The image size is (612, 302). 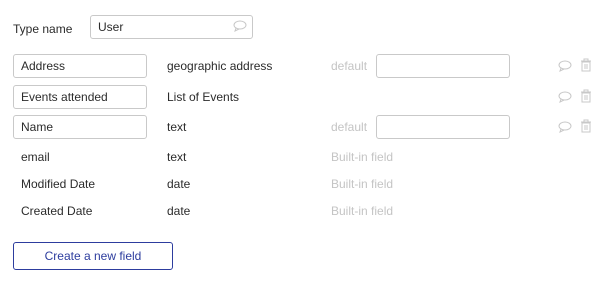 I want to click on field-name-modified-date: Modified Date, so click(x=58, y=184).